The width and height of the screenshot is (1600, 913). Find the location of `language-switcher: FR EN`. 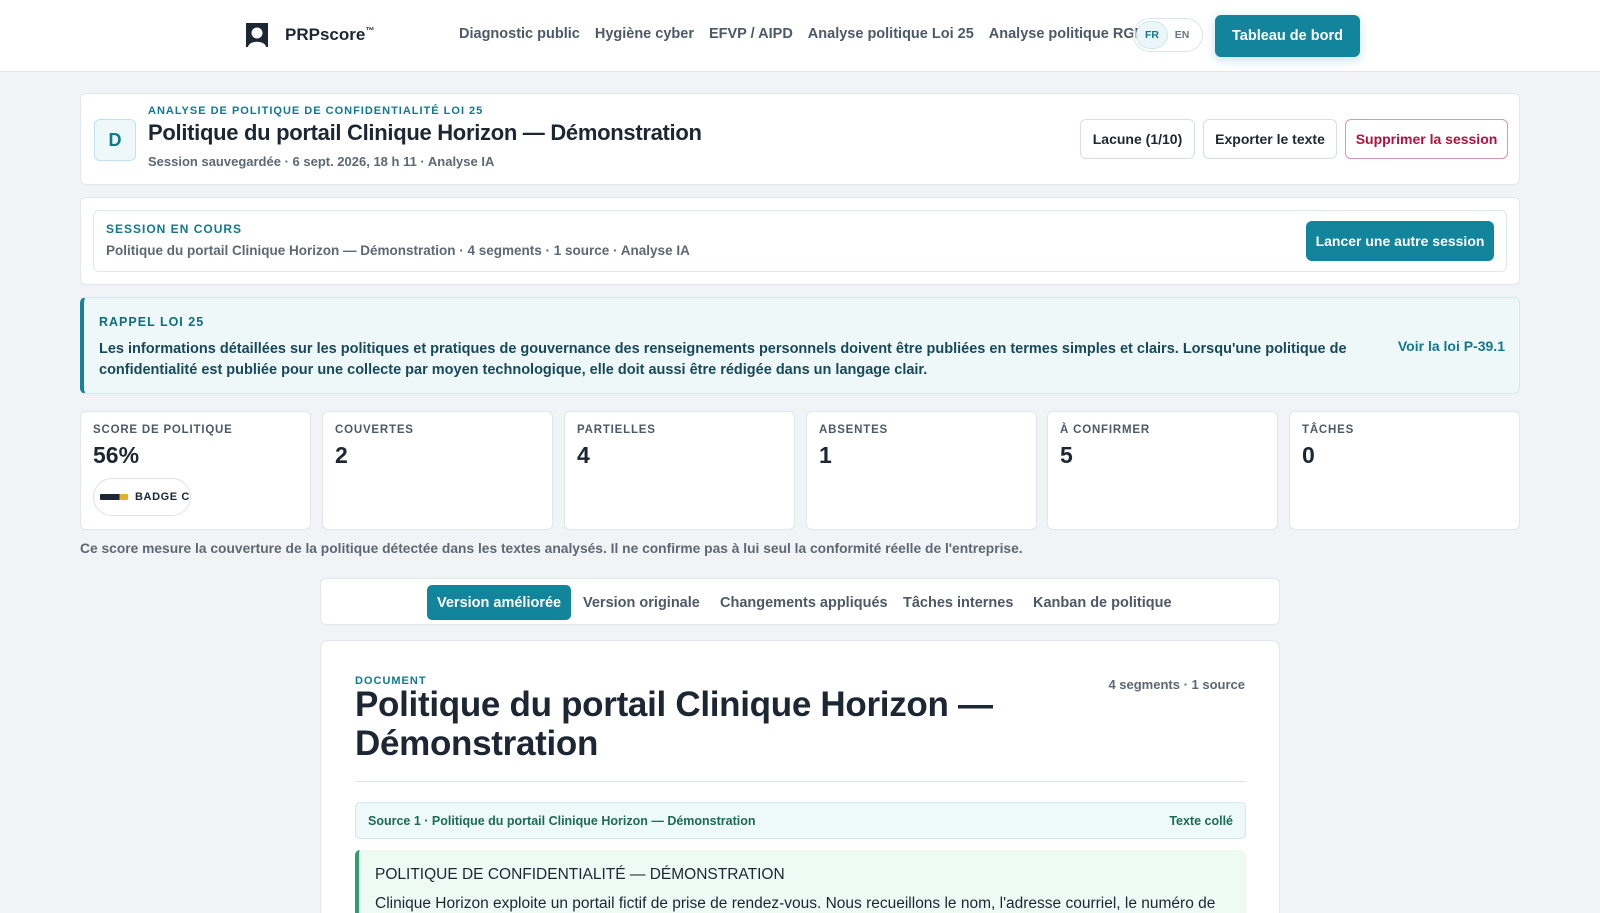

language-switcher: FR EN is located at coordinates (1168, 35).